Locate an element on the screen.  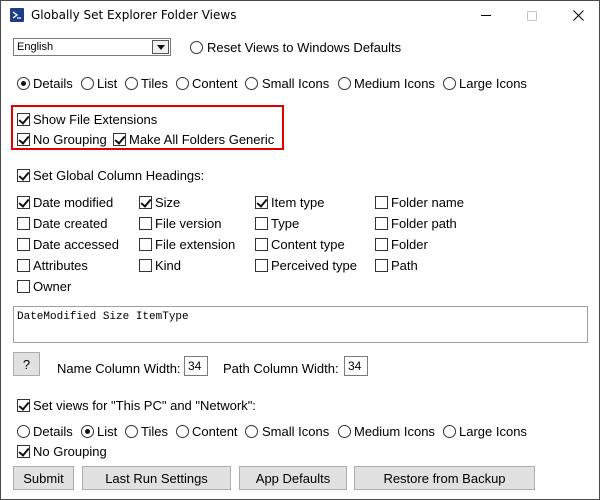
language-value: English is located at coordinates (35, 47).